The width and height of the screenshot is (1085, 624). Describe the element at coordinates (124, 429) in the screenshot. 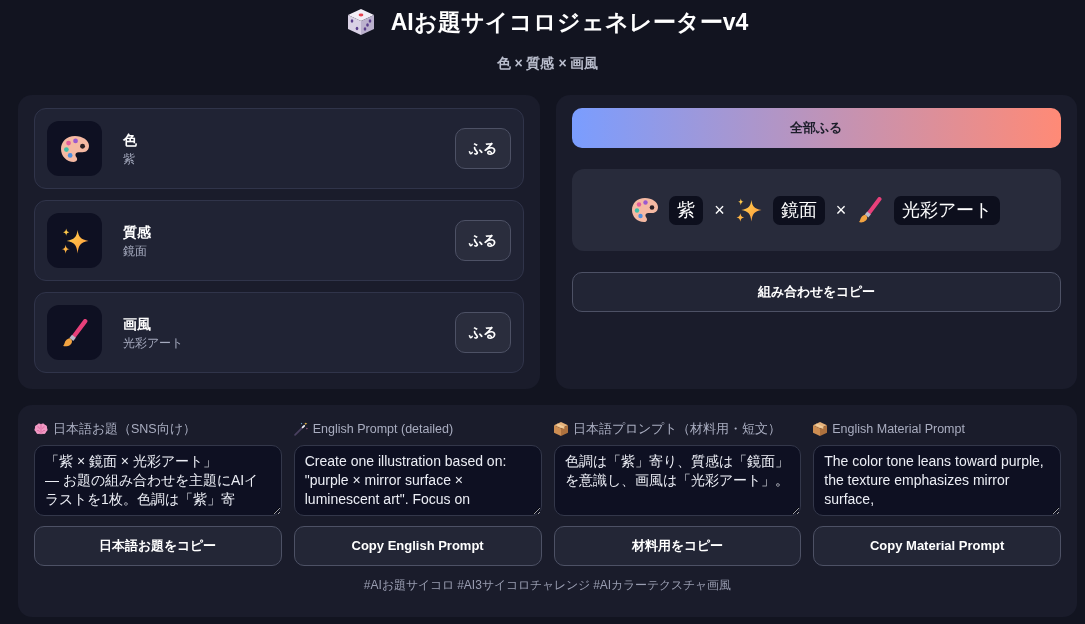

I see `prompt-label: 日本語お題（SNS向け）` at that location.